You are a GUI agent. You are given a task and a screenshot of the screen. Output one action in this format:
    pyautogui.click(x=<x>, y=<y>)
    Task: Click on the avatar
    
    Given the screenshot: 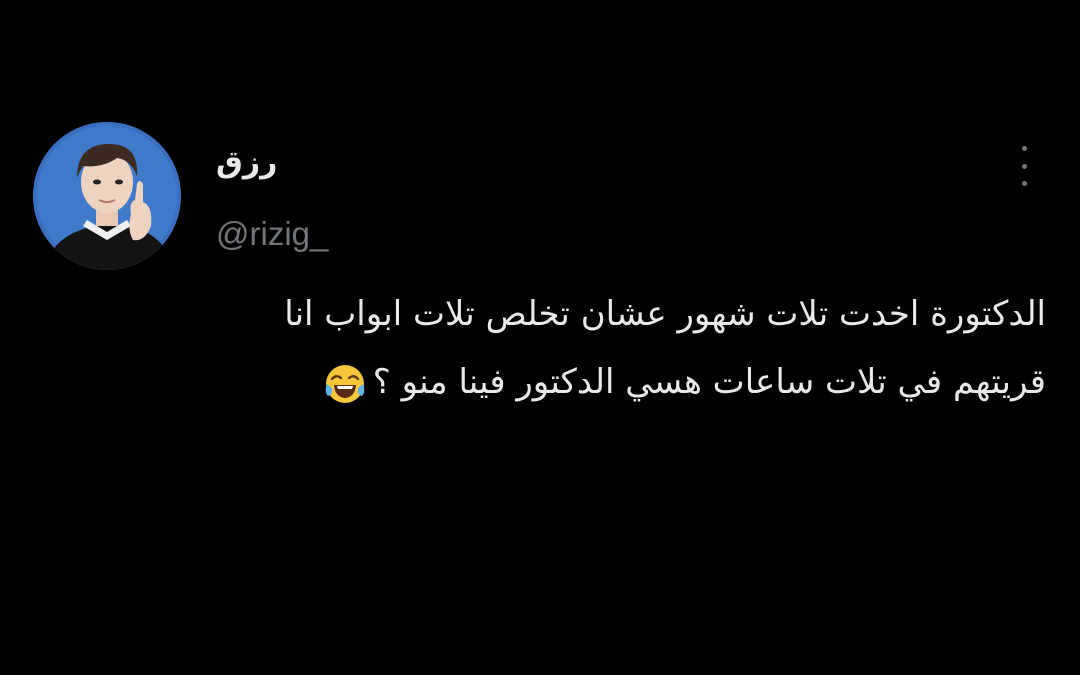 What is the action you would take?
    pyautogui.click(x=107, y=196)
    